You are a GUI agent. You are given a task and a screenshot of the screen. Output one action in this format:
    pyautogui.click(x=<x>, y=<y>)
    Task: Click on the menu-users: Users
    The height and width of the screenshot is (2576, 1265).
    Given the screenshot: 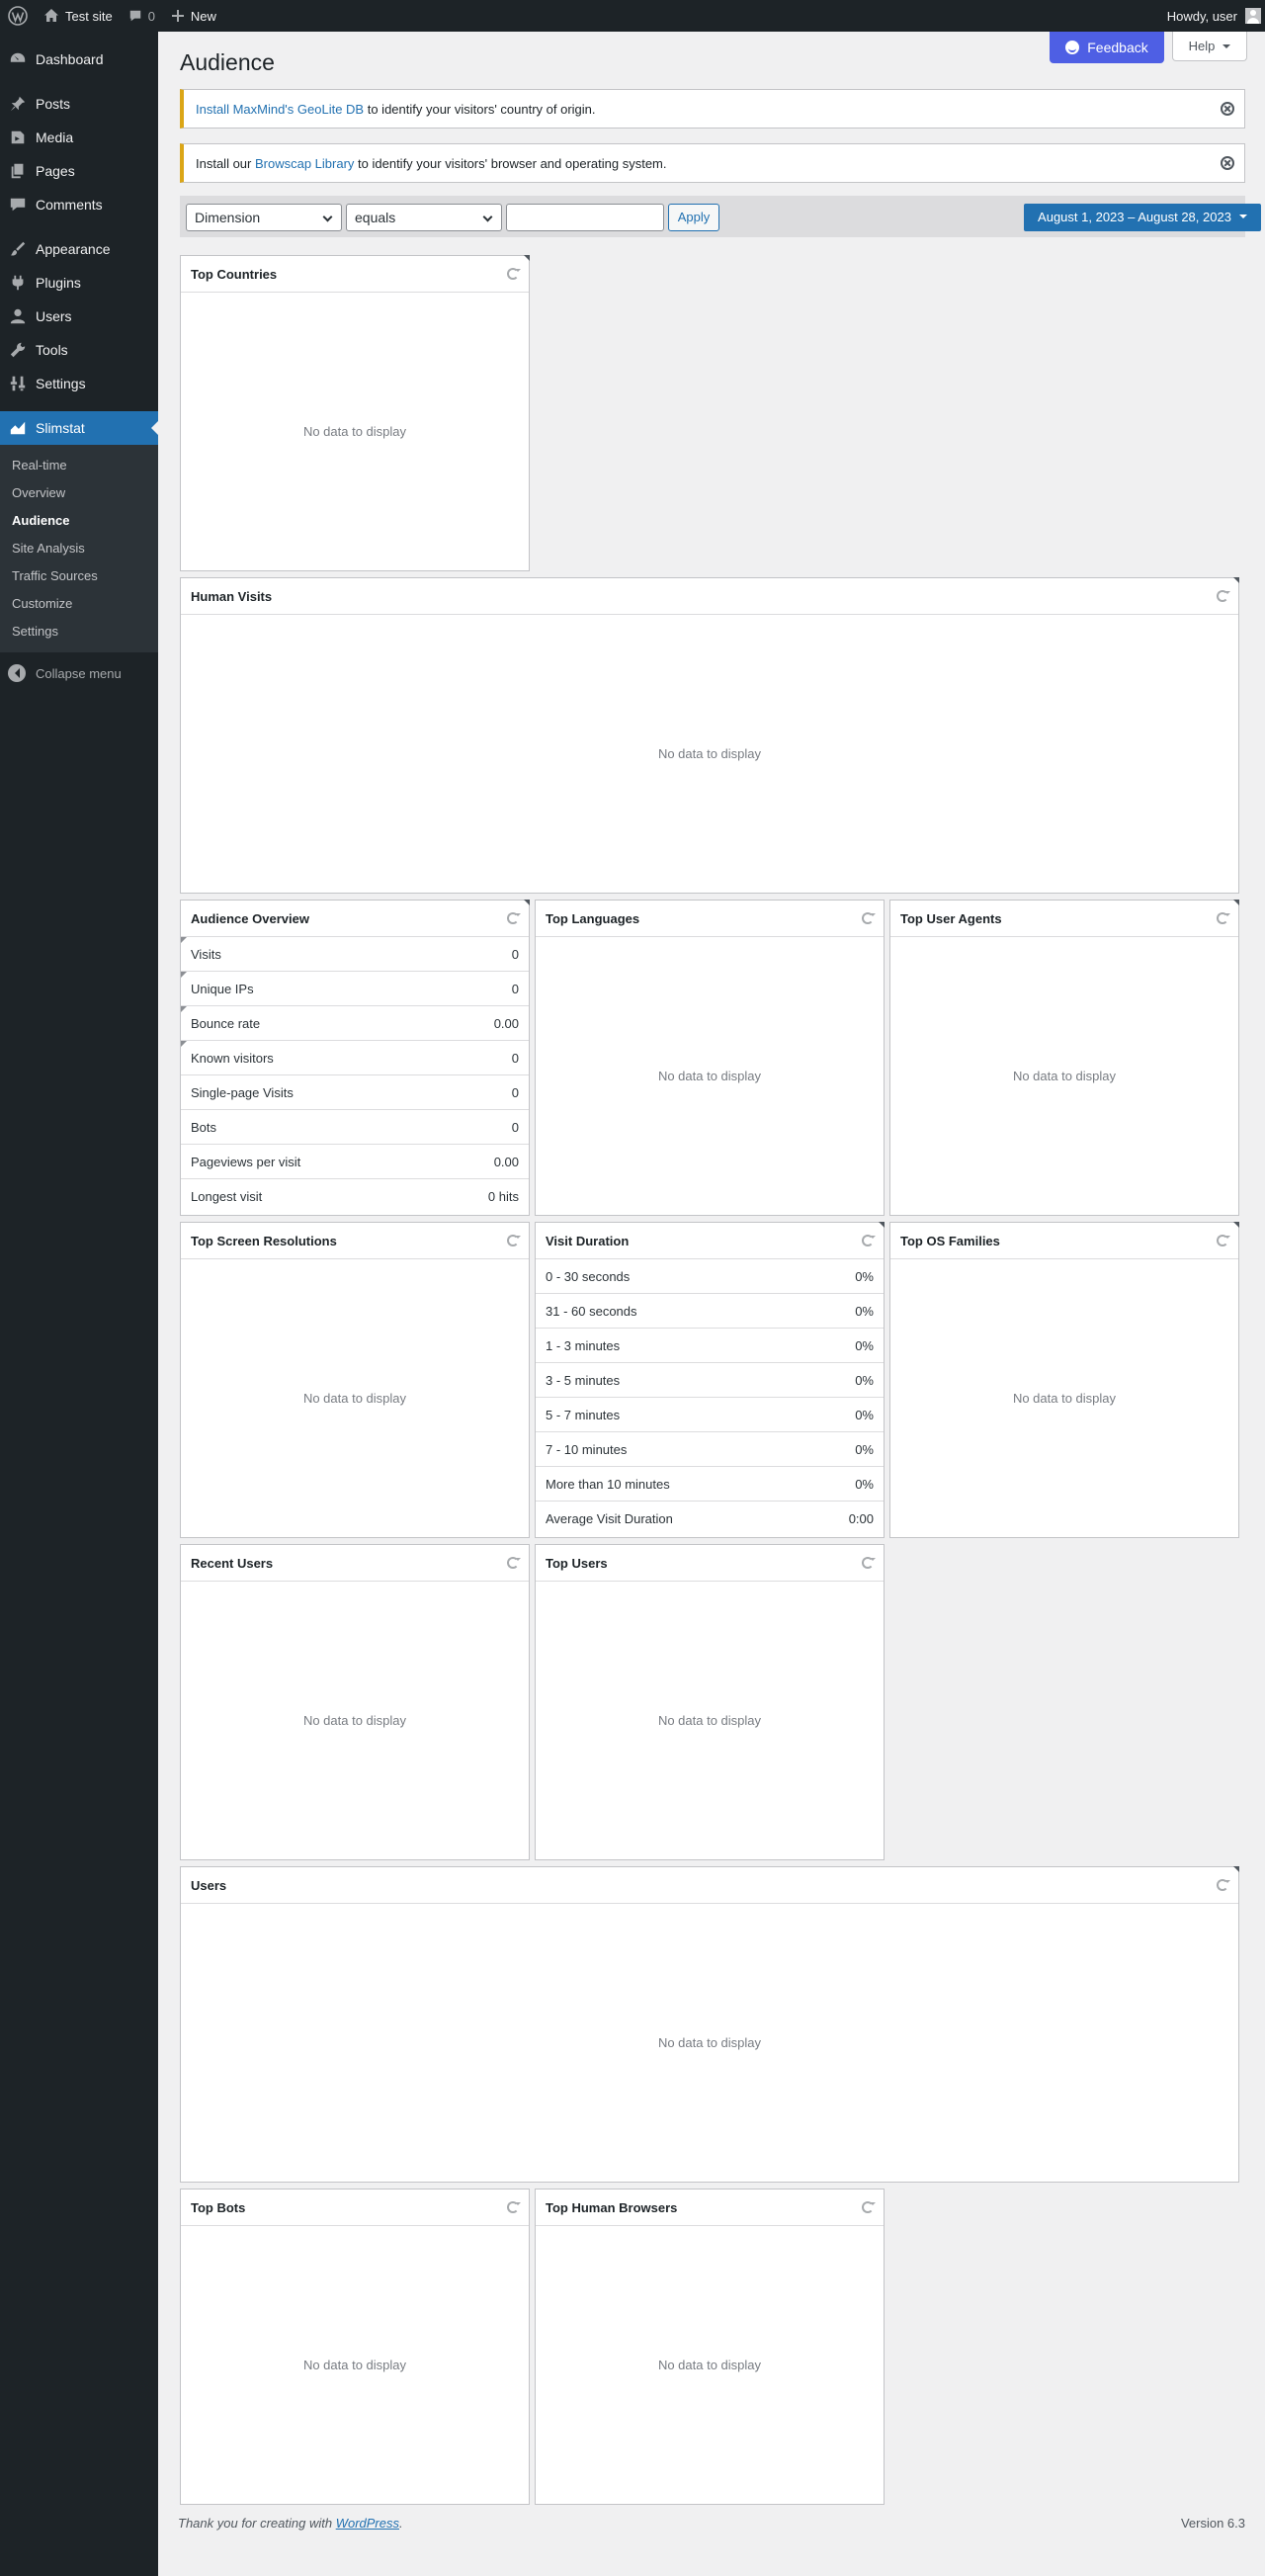 What is the action you would take?
    pyautogui.click(x=79, y=316)
    